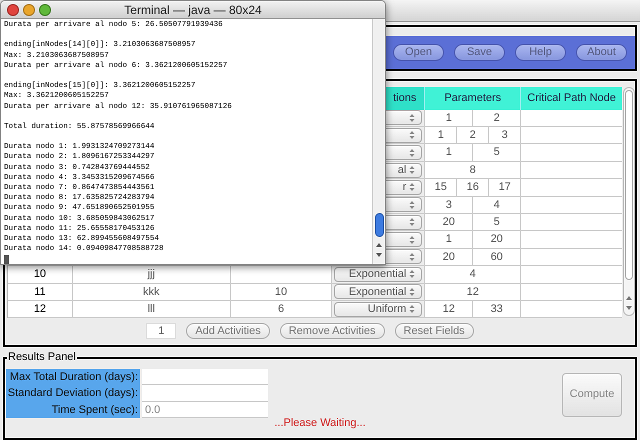 This screenshot has width=640, height=440. I want to click on distribution-dropdown: Uniform, so click(378, 309).